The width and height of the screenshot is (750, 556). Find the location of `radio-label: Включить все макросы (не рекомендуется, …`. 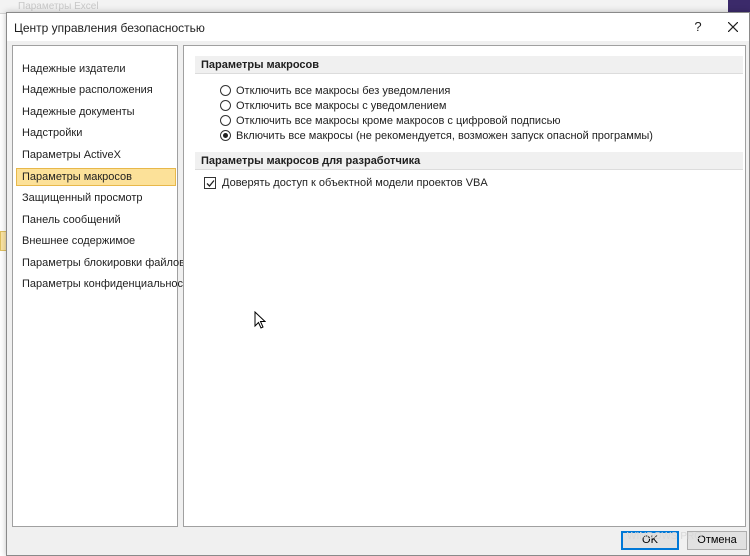

radio-label: Включить все макросы (не рекомендуется, … is located at coordinates (444, 135).